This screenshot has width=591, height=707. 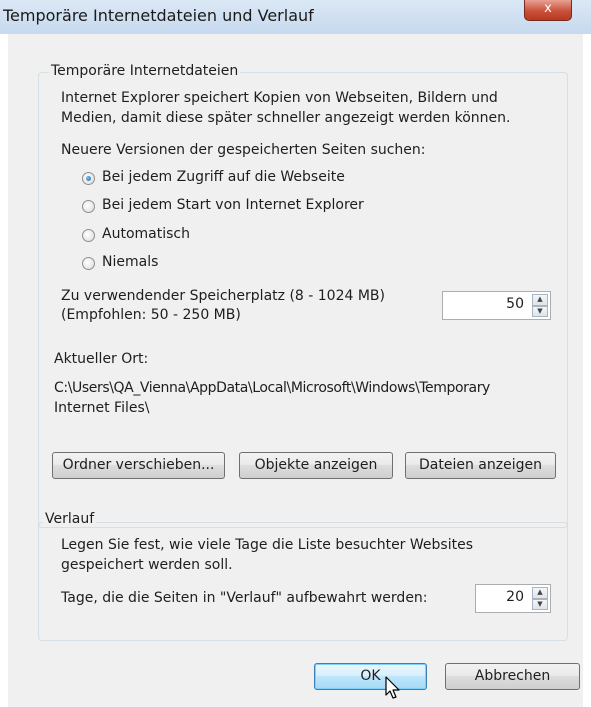 I want to click on disk-space-value: 50, so click(x=515, y=304).